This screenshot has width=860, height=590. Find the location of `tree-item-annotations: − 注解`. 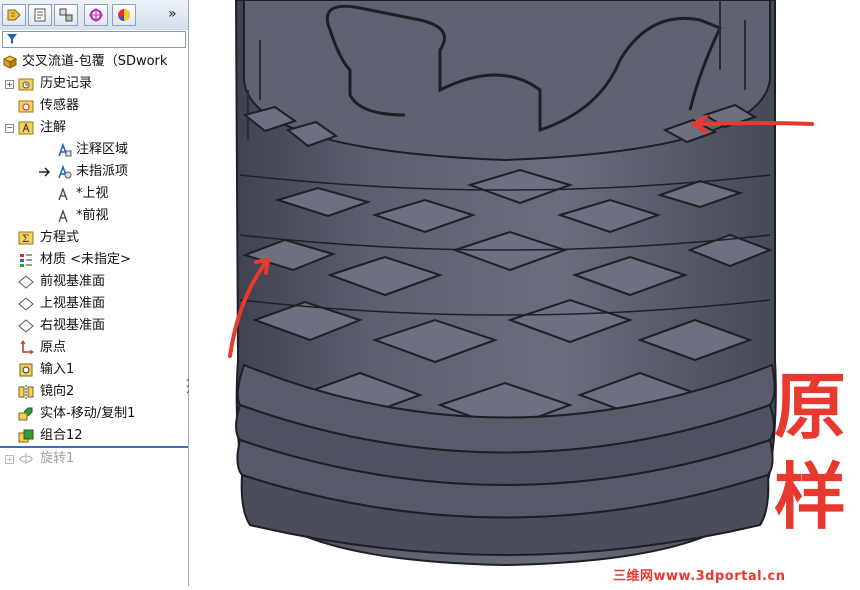

tree-item-annotations: − 注解 is located at coordinates (94, 128).